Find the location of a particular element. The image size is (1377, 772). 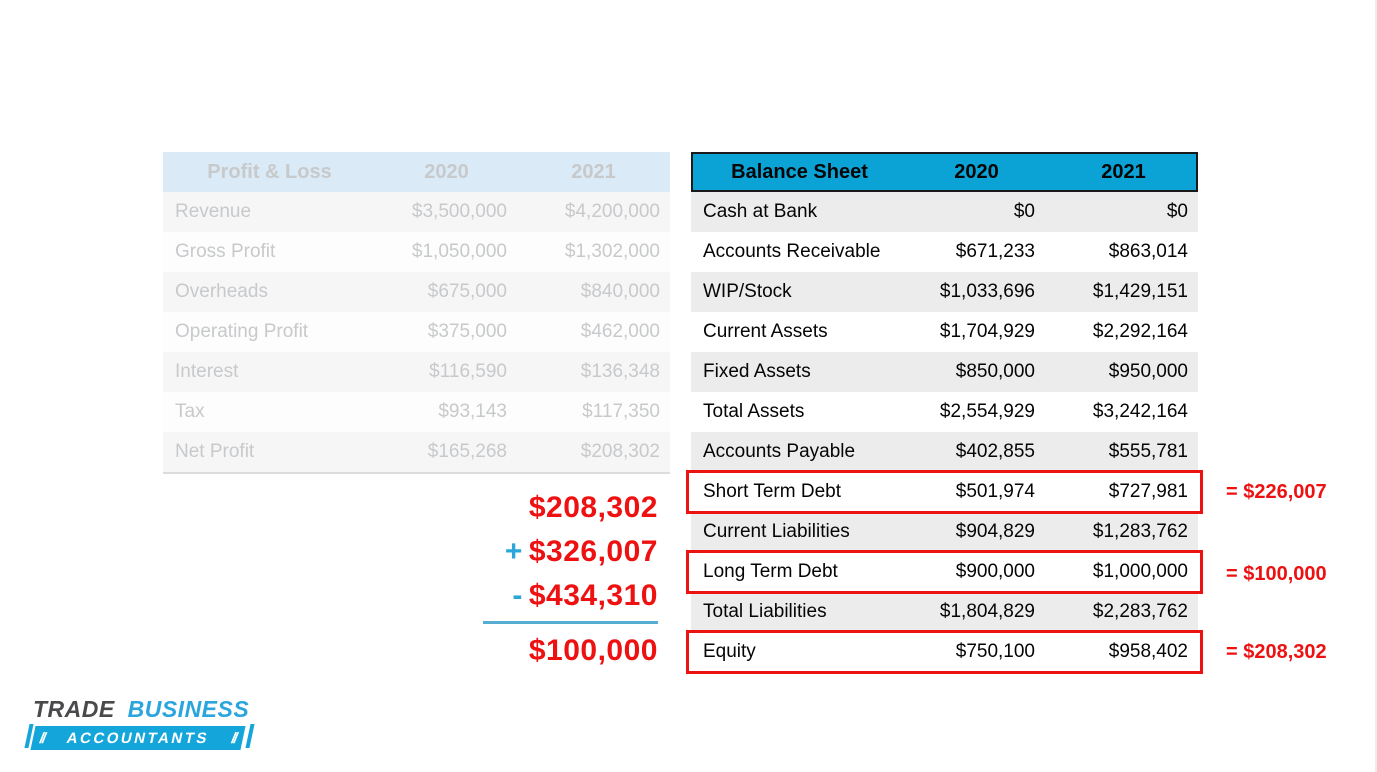

value-2020: $675,000 is located at coordinates (467, 291).